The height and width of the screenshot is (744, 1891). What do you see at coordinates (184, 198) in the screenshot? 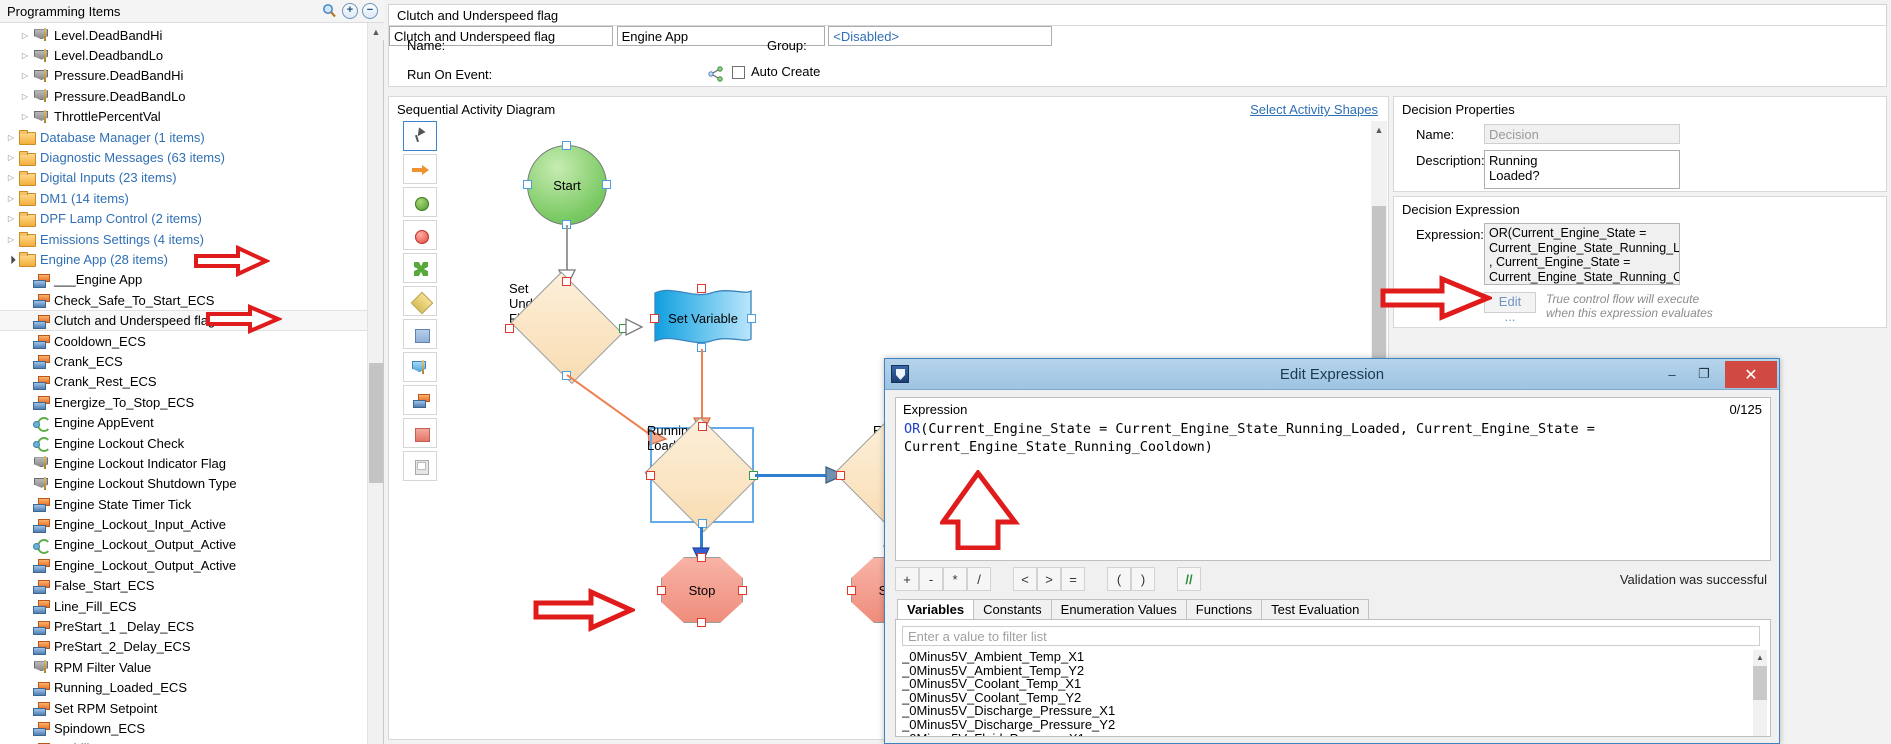
I see `tree-item-dm1-14-items: DM1 (14 items)` at bounding box center [184, 198].